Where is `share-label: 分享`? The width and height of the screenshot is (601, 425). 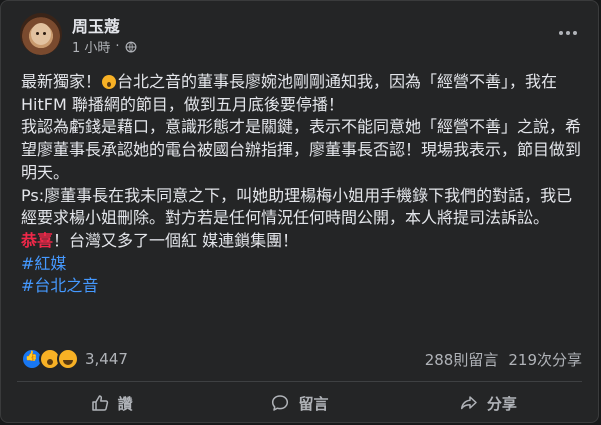 share-label: 分享 is located at coordinates (501, 403).